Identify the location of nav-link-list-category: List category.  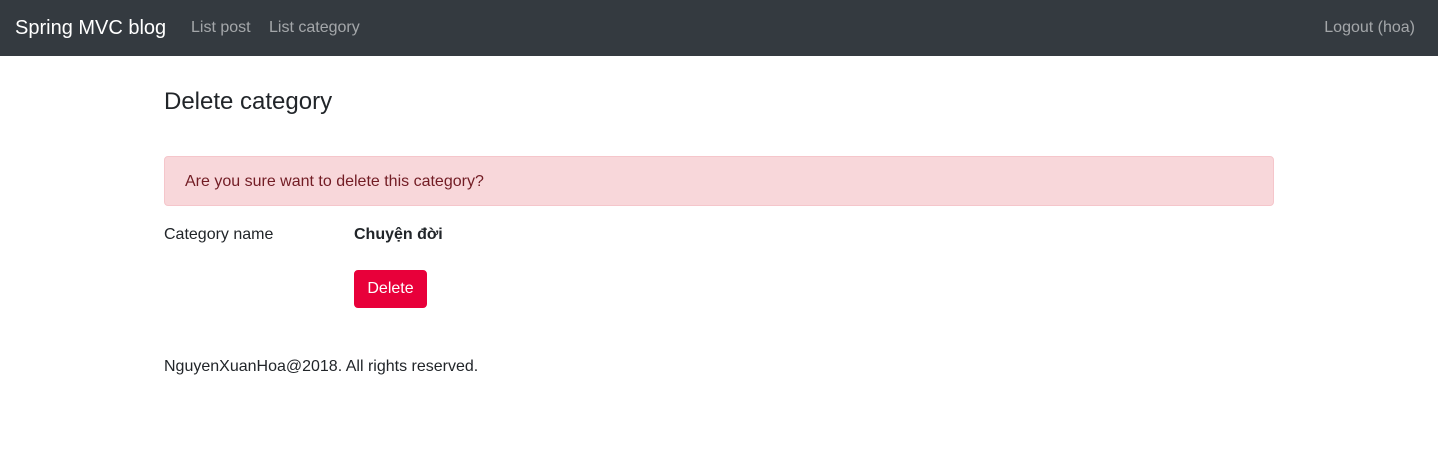
(314, 28).